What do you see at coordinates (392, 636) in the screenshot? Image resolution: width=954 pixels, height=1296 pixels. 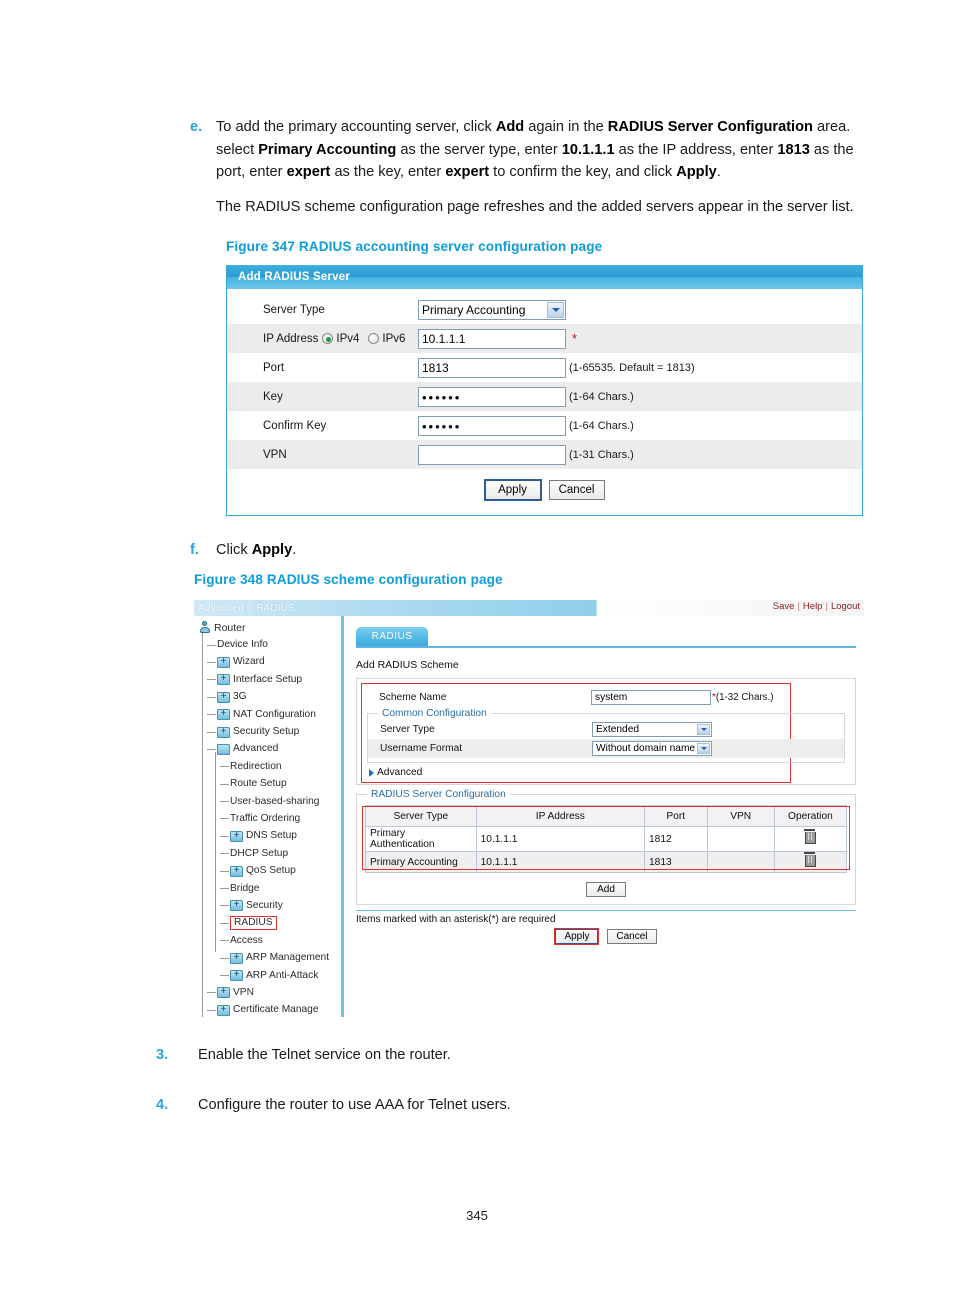 I see `tab-radius: RADIUS` at bounding box center [392, 636].